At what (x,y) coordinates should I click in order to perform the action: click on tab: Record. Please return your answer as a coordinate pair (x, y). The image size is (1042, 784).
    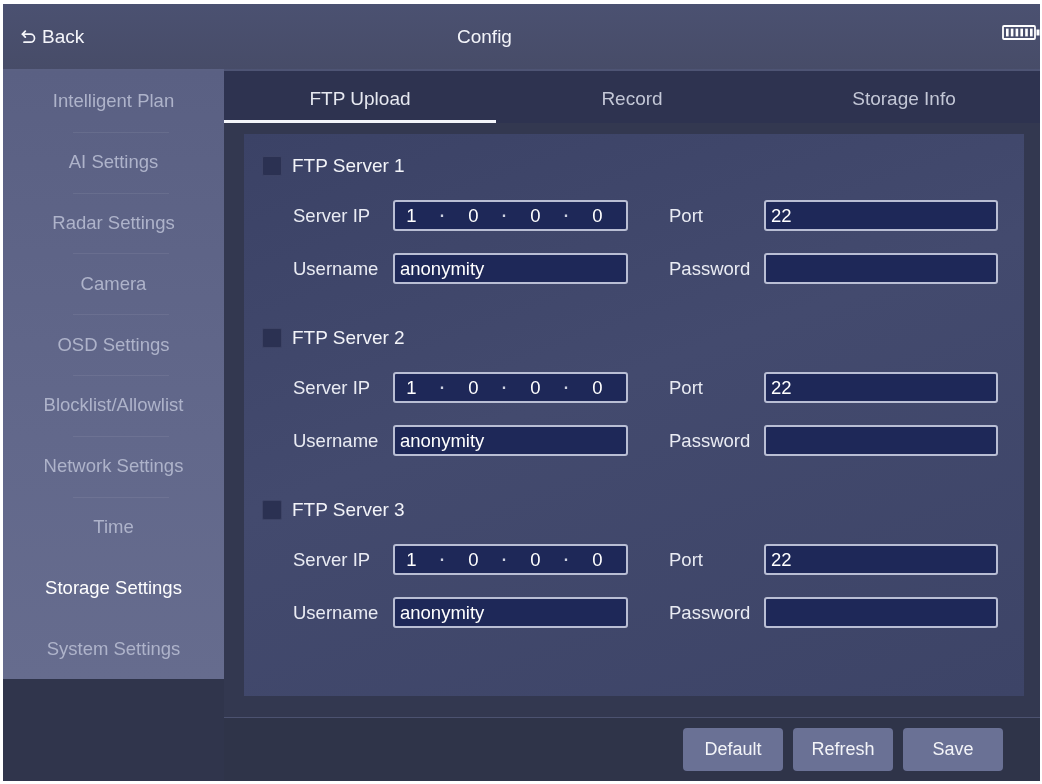
    Looking at the image, I should click on (632, 97).